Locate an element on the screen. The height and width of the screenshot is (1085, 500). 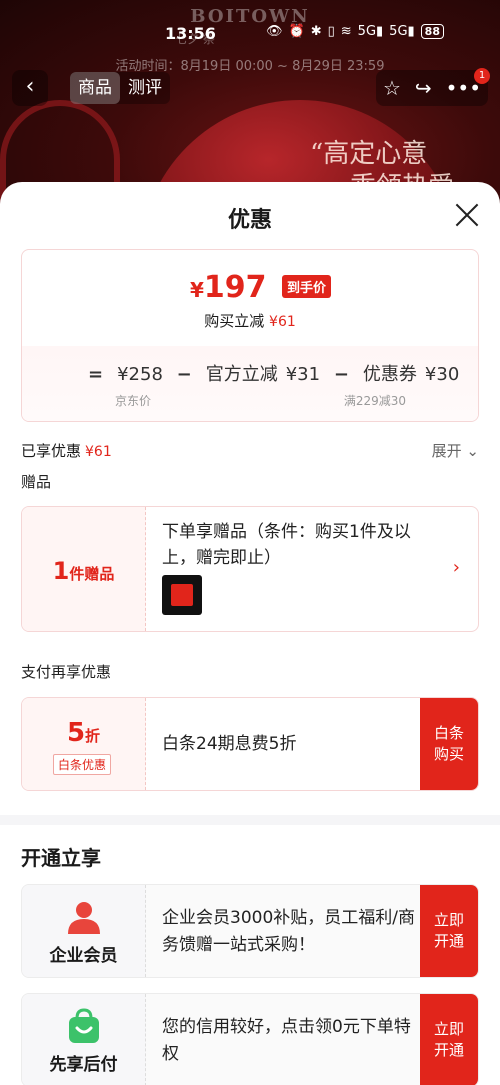
bluetooth-icon: ✱ is located at coordinates (316, 31).